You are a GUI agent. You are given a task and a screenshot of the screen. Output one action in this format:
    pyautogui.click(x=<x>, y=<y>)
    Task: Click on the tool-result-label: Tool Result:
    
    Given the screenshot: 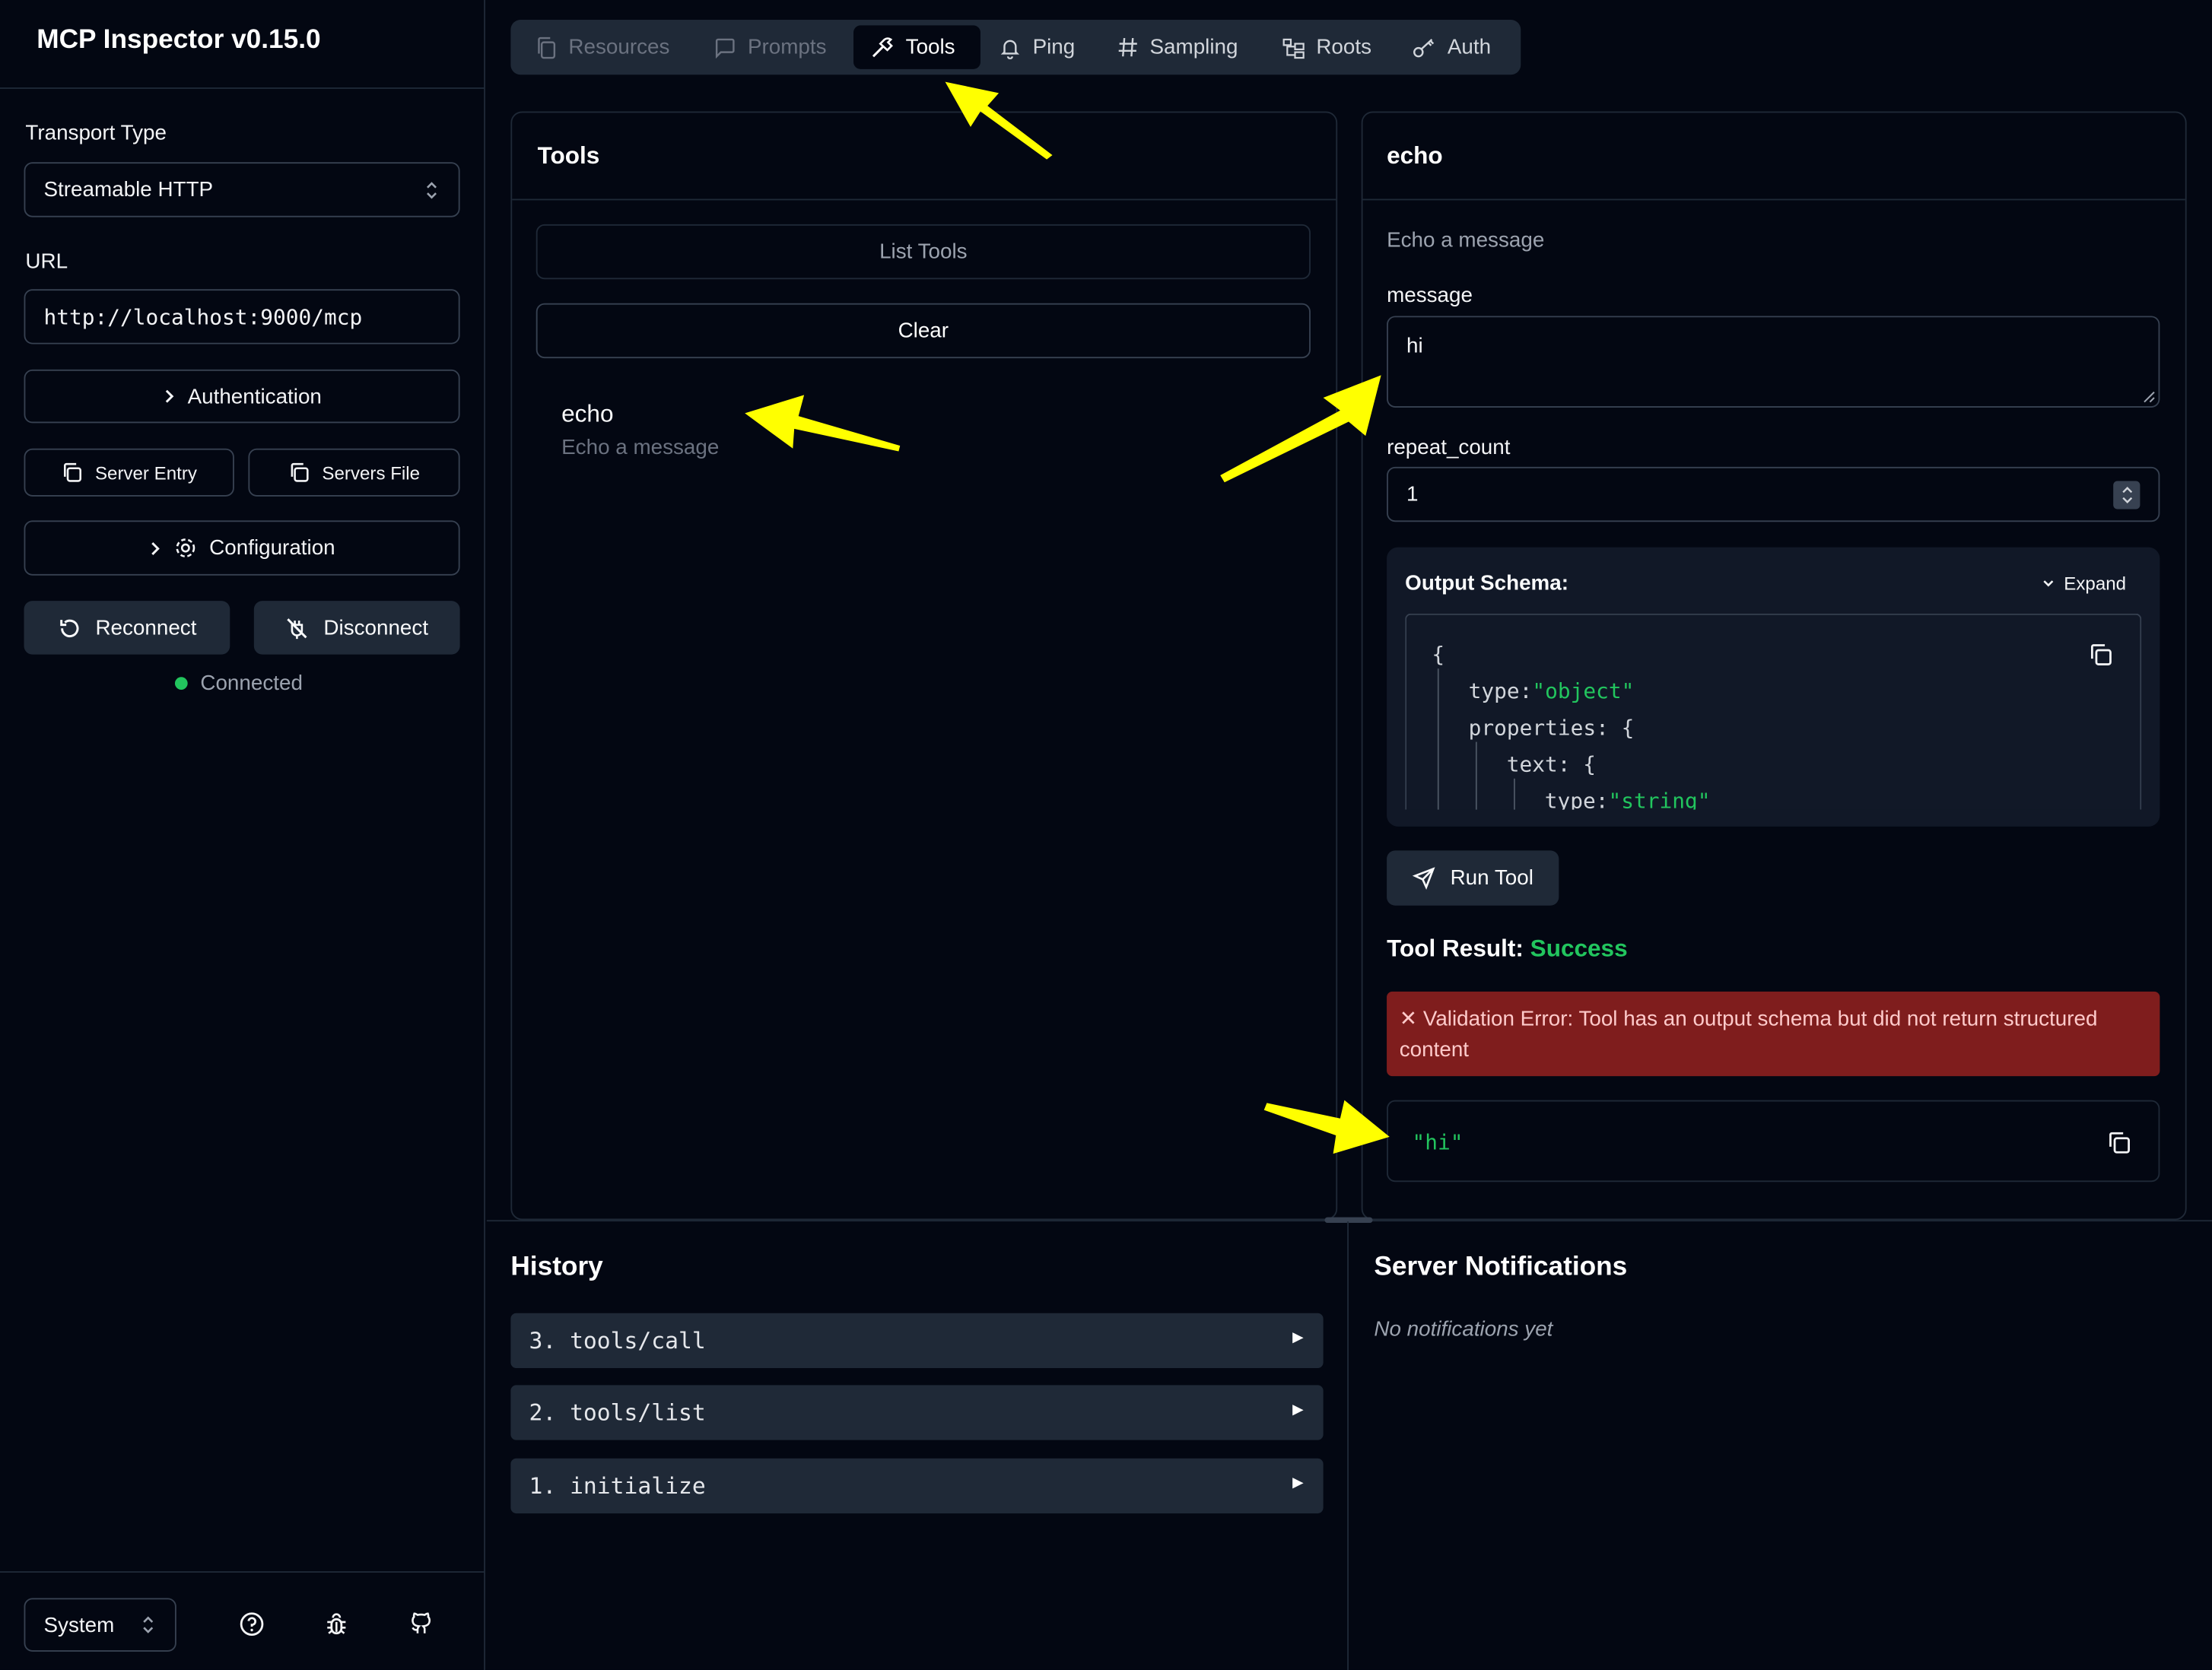 What is the action you would take?
    pyautogui.click(x=1455, y=949)
    